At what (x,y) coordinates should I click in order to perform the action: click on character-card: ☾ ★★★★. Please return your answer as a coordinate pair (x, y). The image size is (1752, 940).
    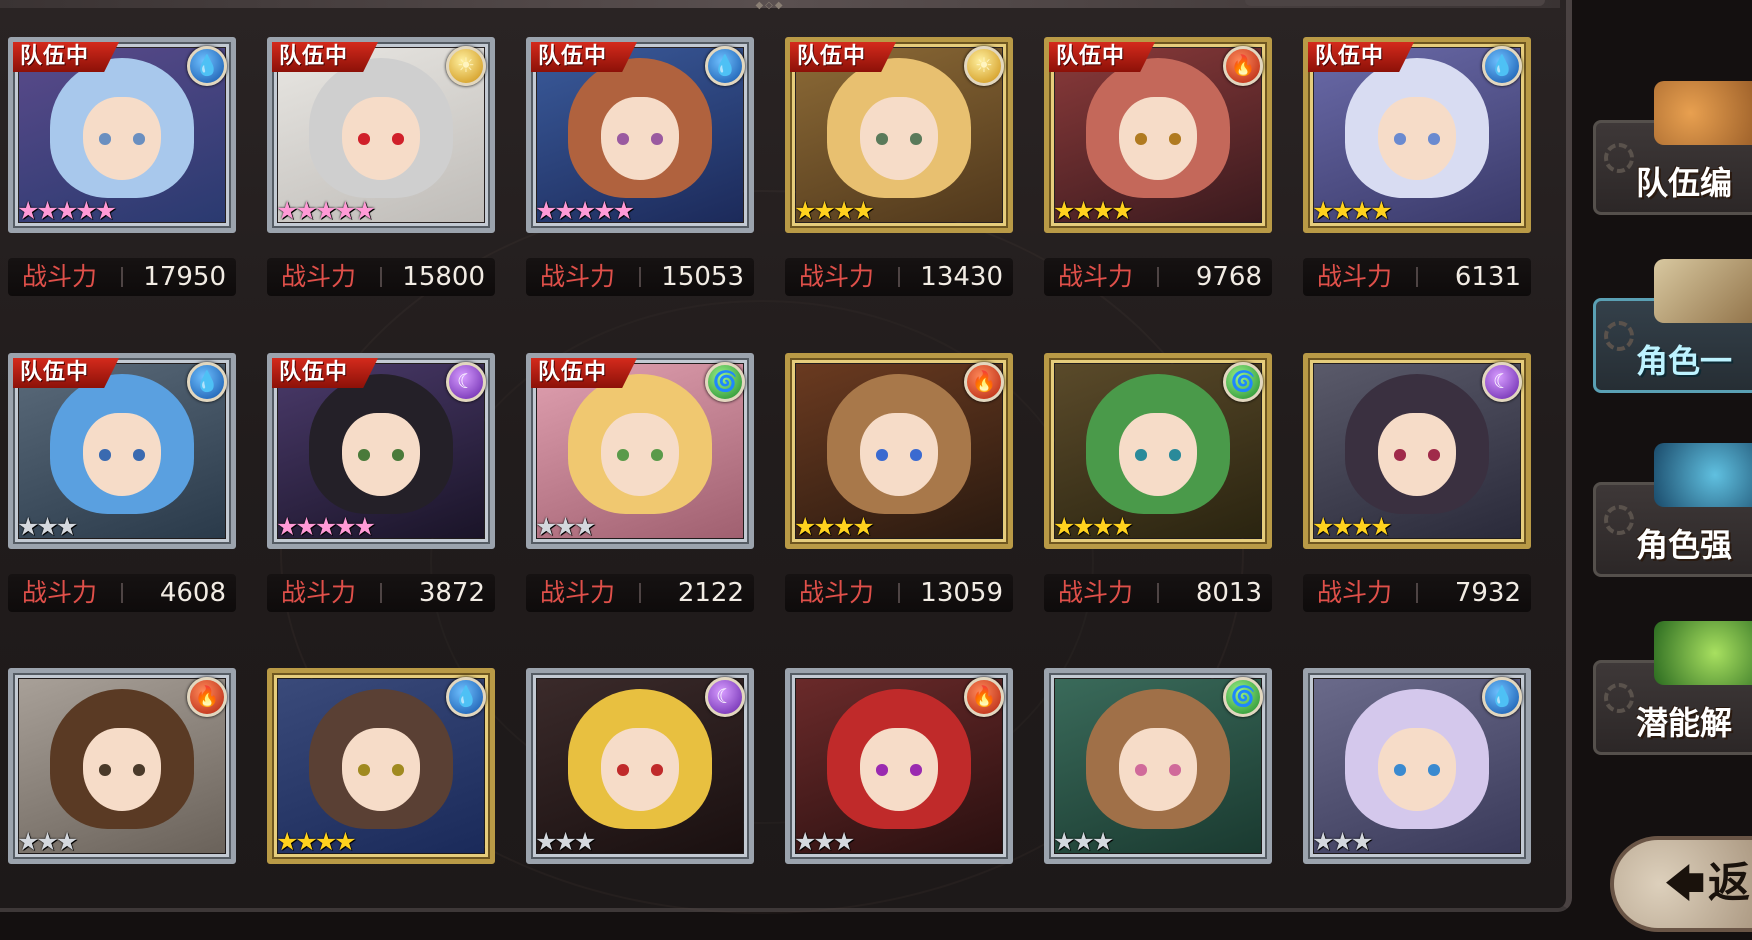
    Looking at the image, I should click on (1417, 451).